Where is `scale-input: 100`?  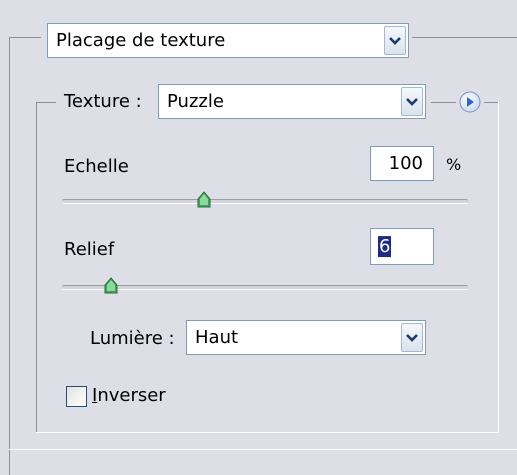
scale-input: 100 is located at coordinates (402, 163).